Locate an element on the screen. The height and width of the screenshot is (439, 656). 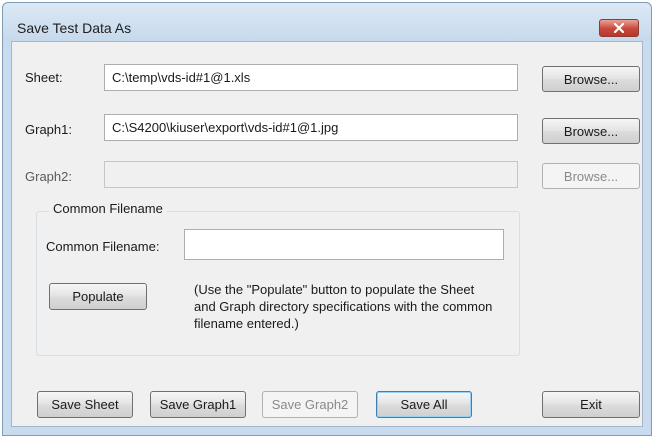
exit-button: Exit is located at coordinates (591, 404).